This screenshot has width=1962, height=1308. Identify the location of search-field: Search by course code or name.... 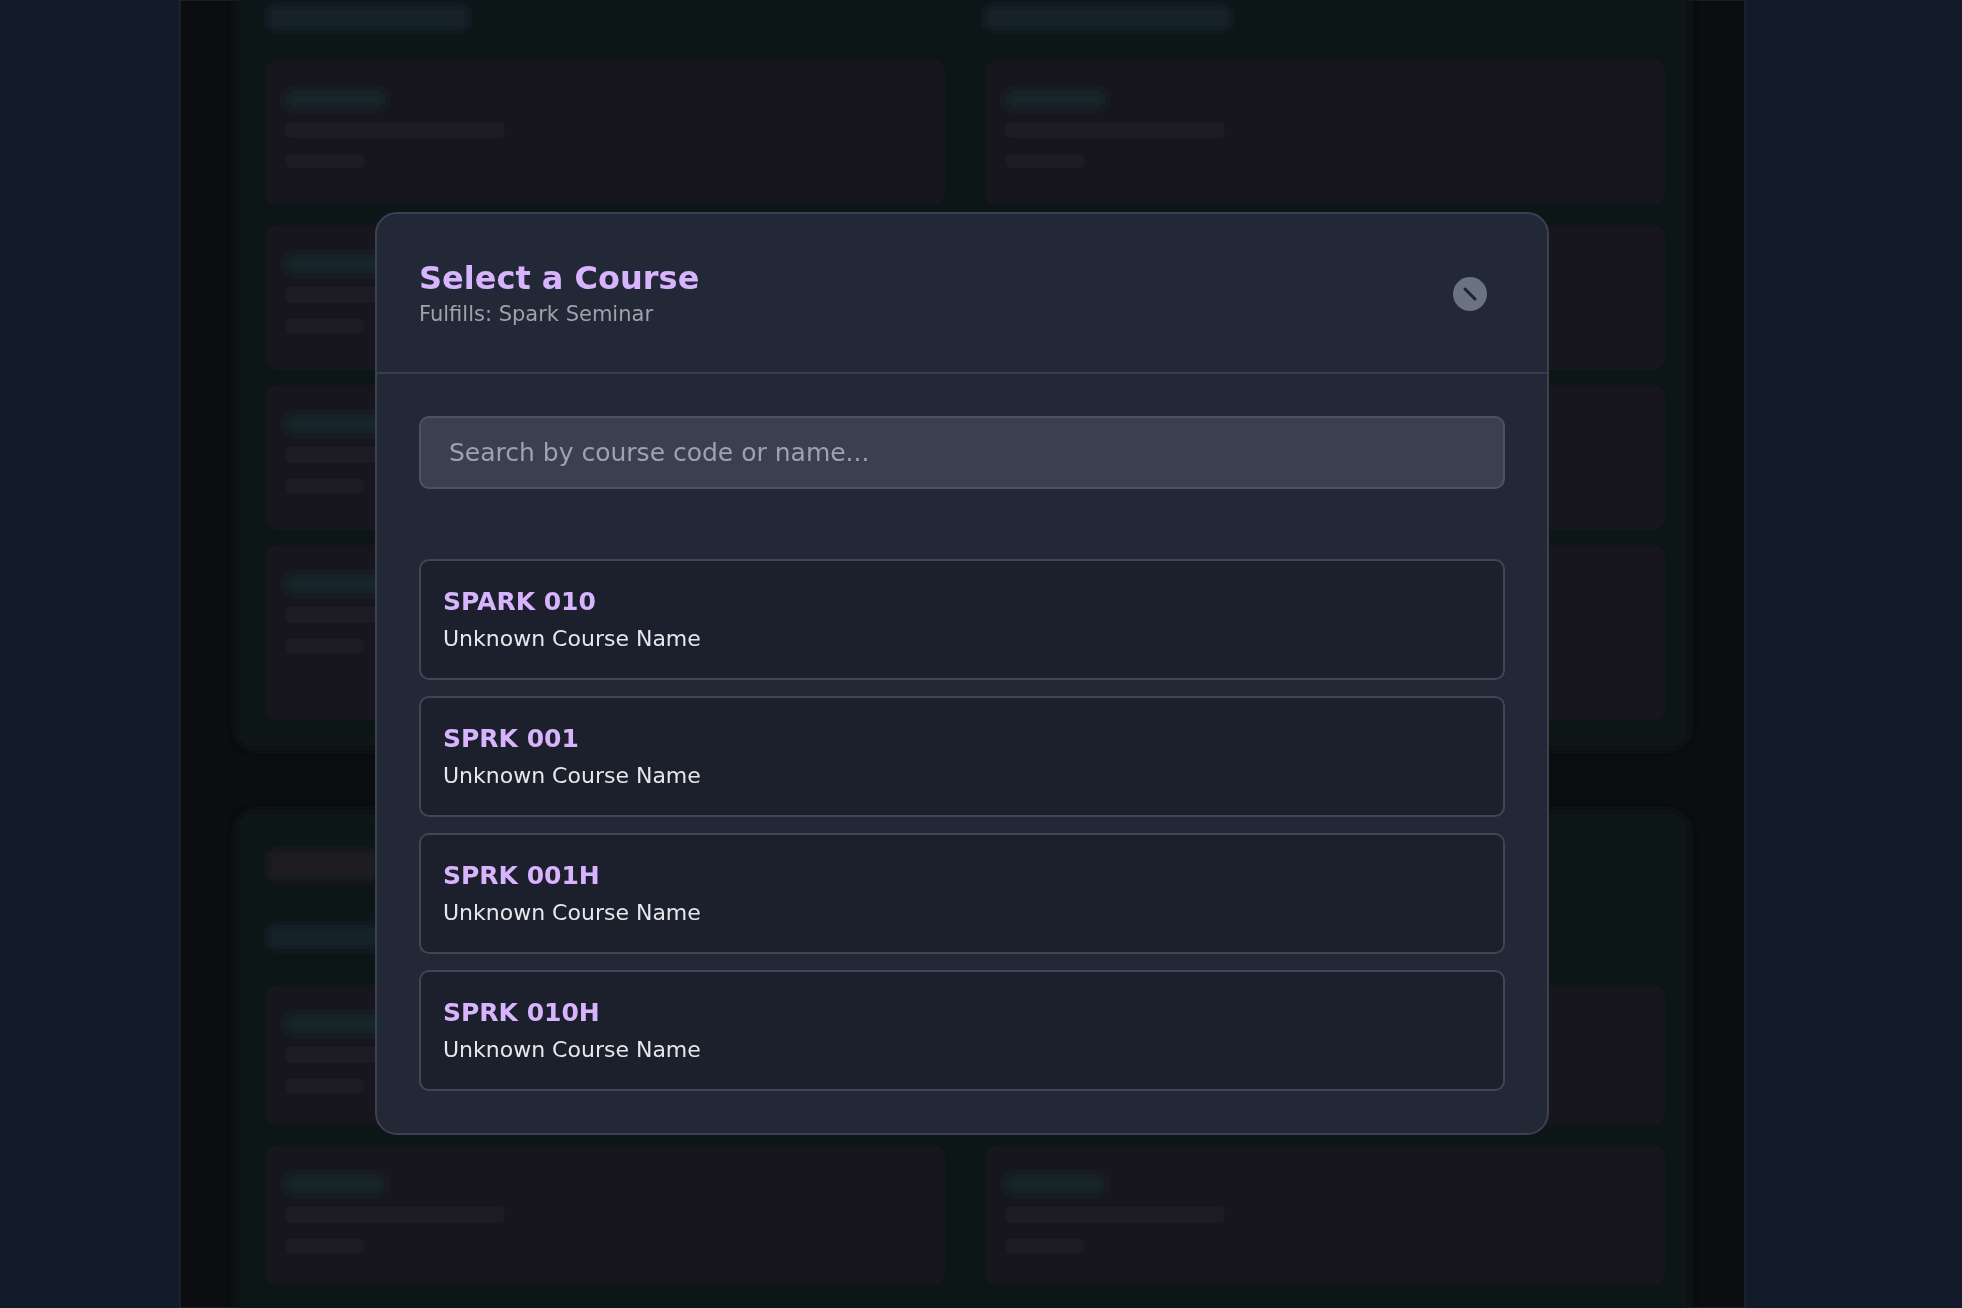
(962, 452).